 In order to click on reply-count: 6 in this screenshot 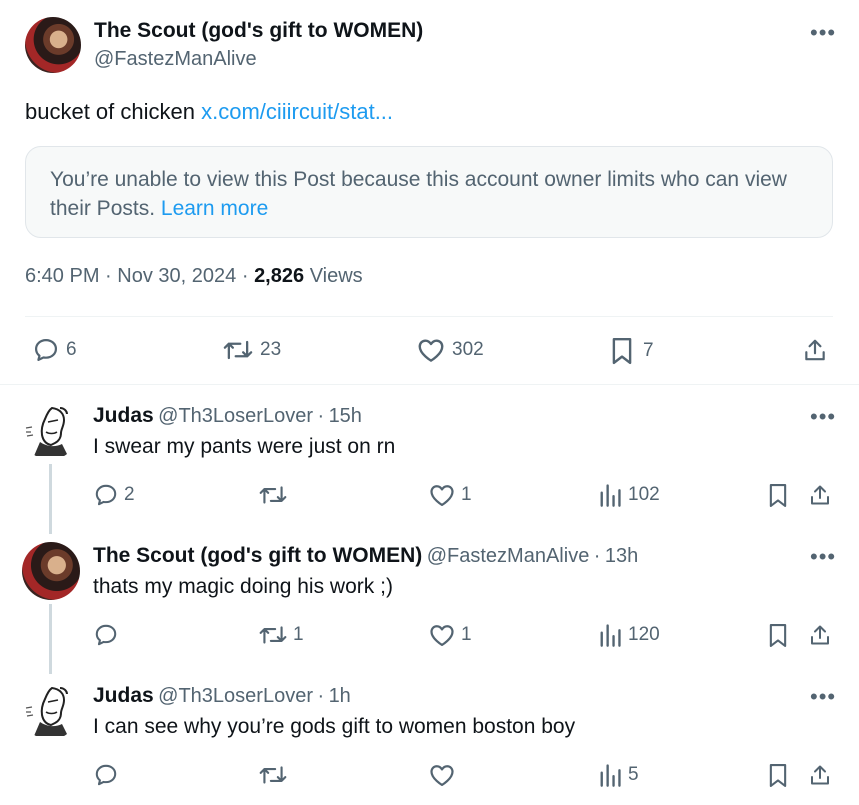, I will do `click(71, 349)`.